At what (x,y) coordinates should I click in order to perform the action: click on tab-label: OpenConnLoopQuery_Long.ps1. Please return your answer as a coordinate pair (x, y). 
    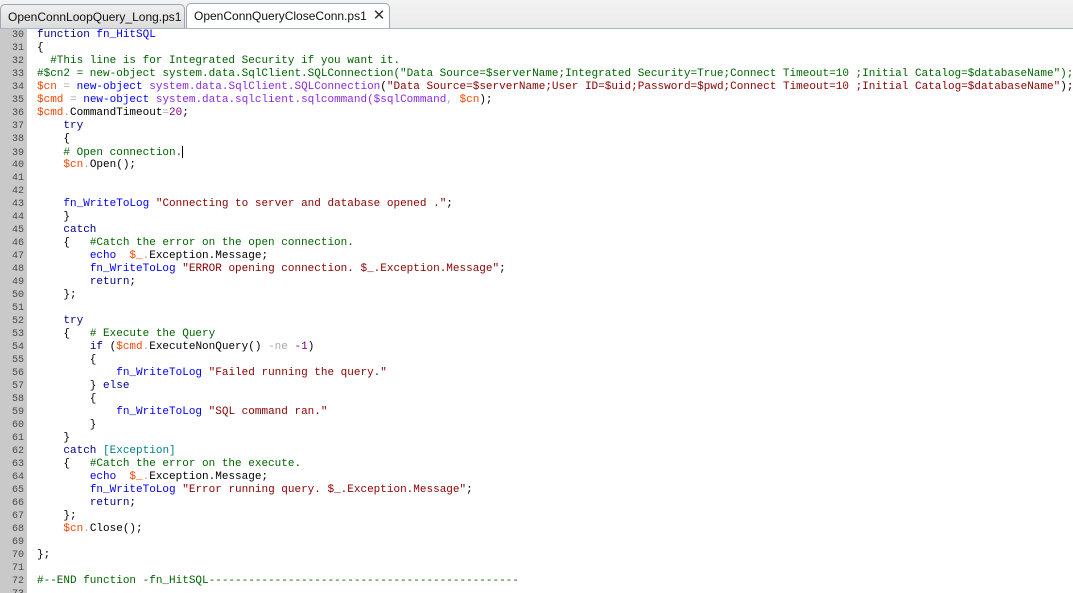
    Looking at the image, I should click on (95, 17).